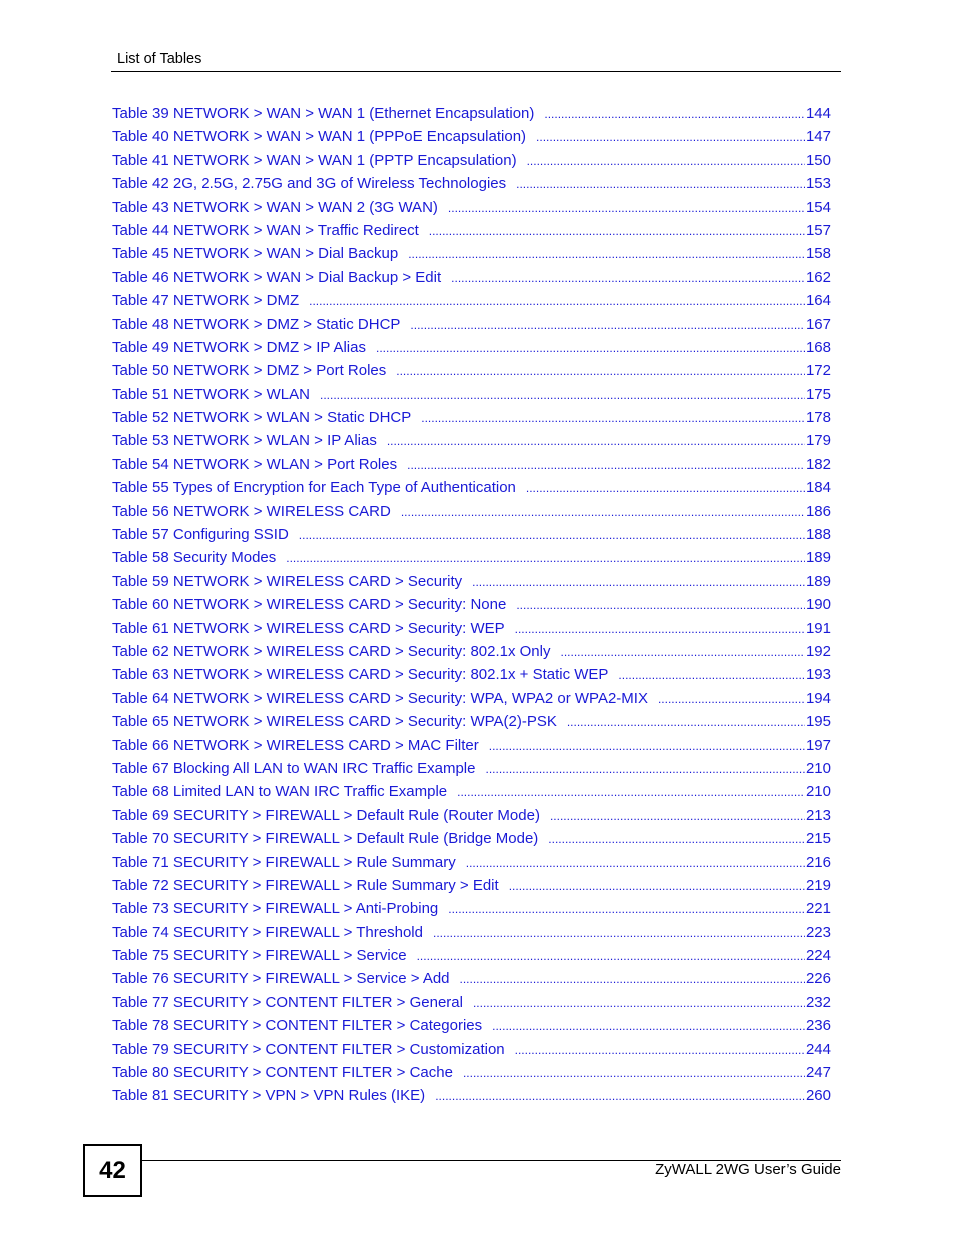  I want to click on toc-entry-page: 260, so click(818, 1095).